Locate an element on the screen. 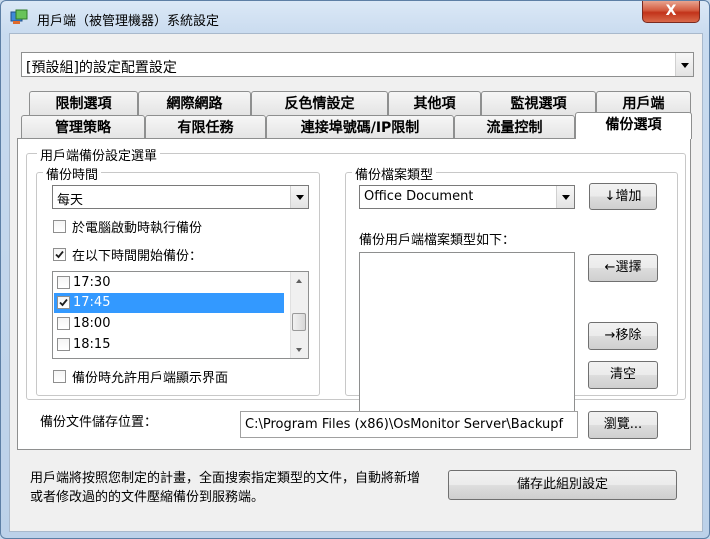 The height and width of the screenshot is (539, 710). backup-times-list: 17:30 17:45 18:00 18:15 is located at coordinates (180, 315).